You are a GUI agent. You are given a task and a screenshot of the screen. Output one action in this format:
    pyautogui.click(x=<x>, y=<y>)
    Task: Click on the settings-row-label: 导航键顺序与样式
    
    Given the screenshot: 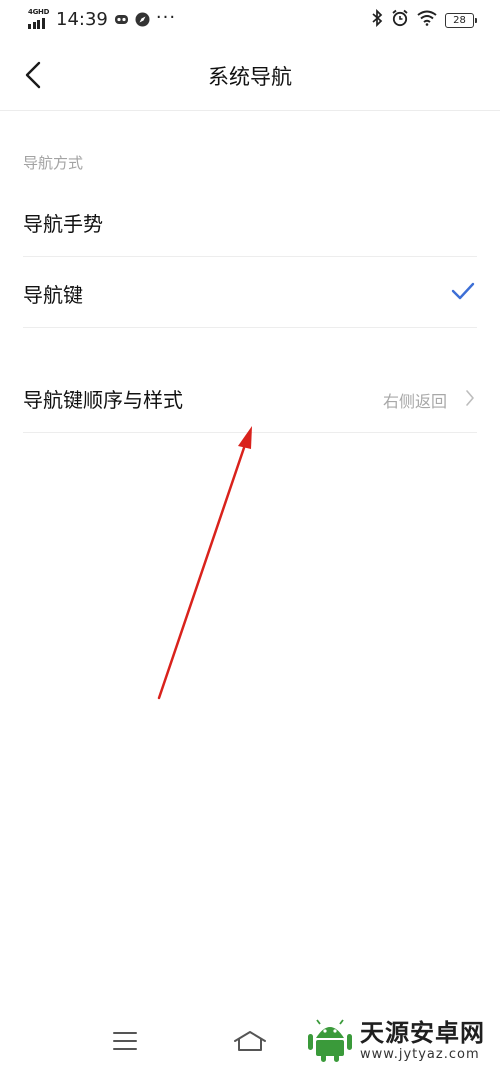 What is the action you would take?
    pyautogui.click(x=103, y=400)
    